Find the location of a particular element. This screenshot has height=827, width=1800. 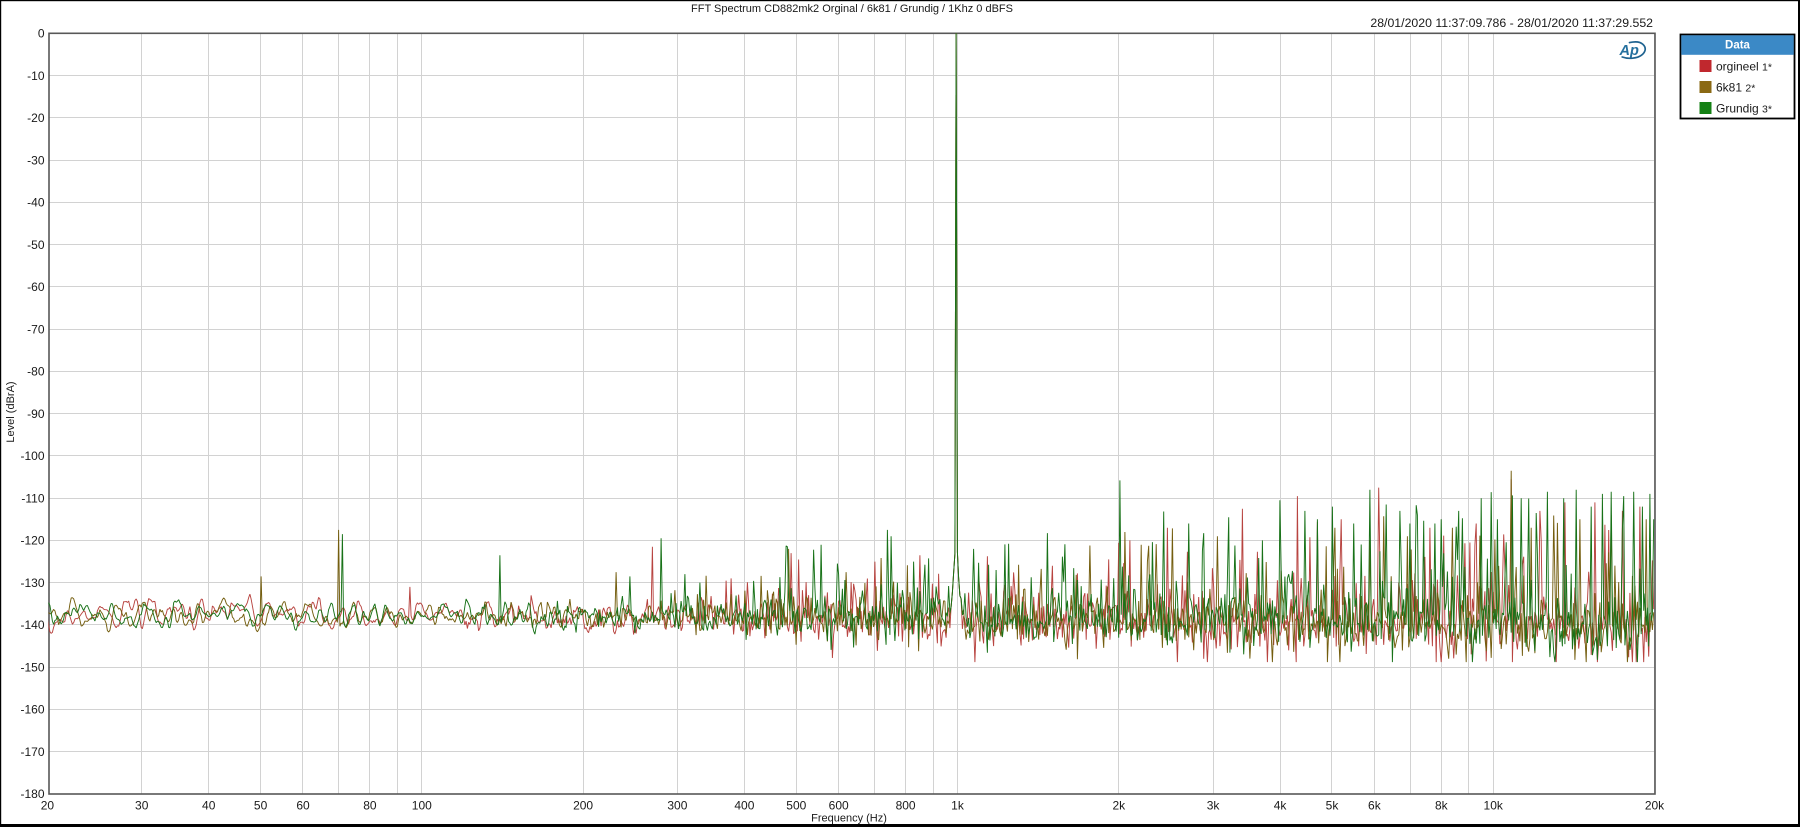

svg-text: -120 is located at coordinates (32, 541).